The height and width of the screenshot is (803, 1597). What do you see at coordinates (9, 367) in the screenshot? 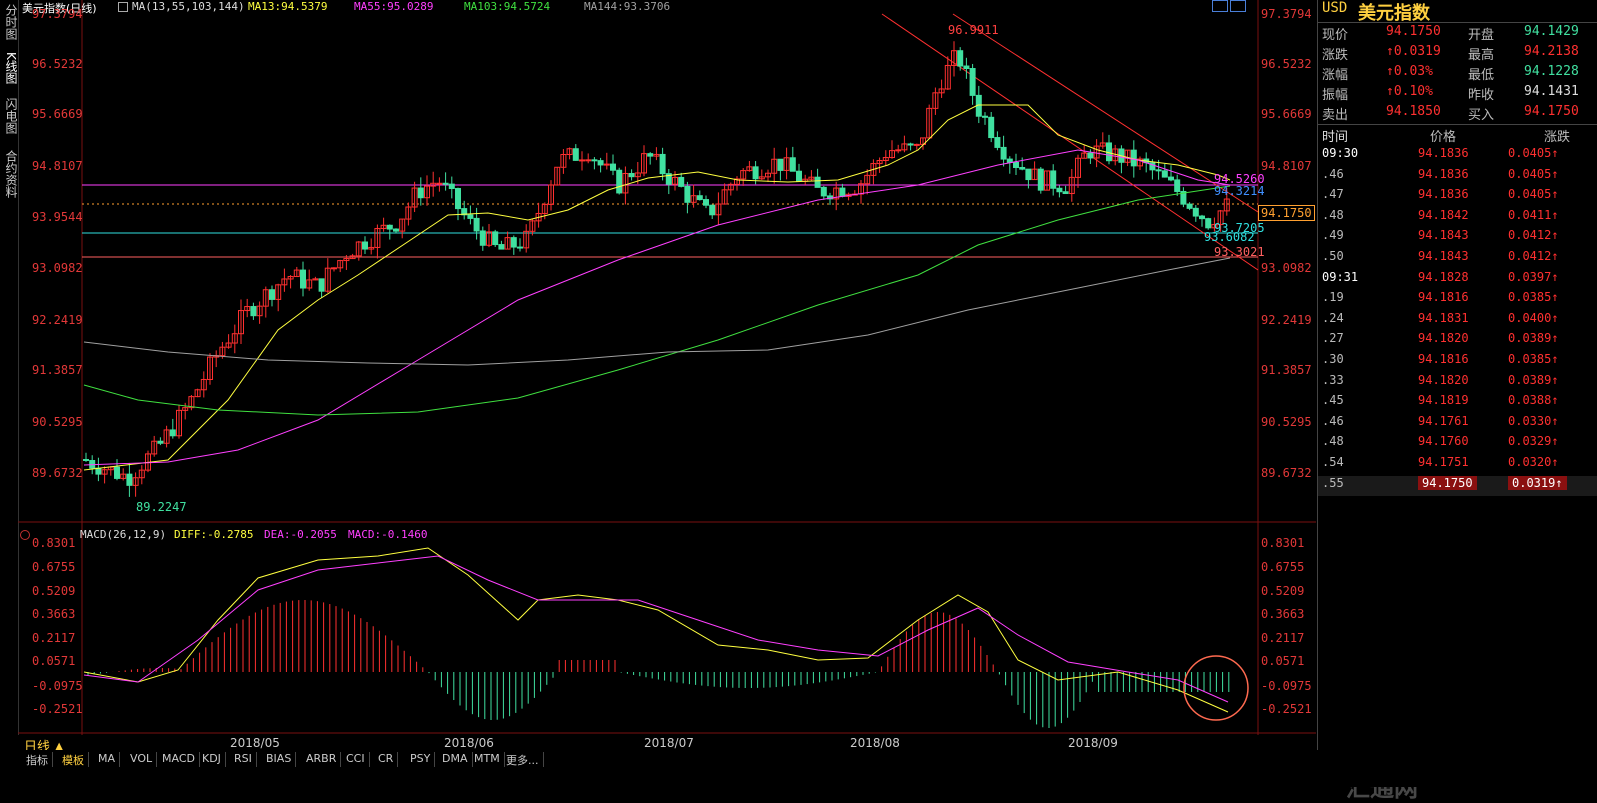
I see `left-tab-bar: 分时图 K线图 闪电图 合约资料` at bounding box center [9, 367].